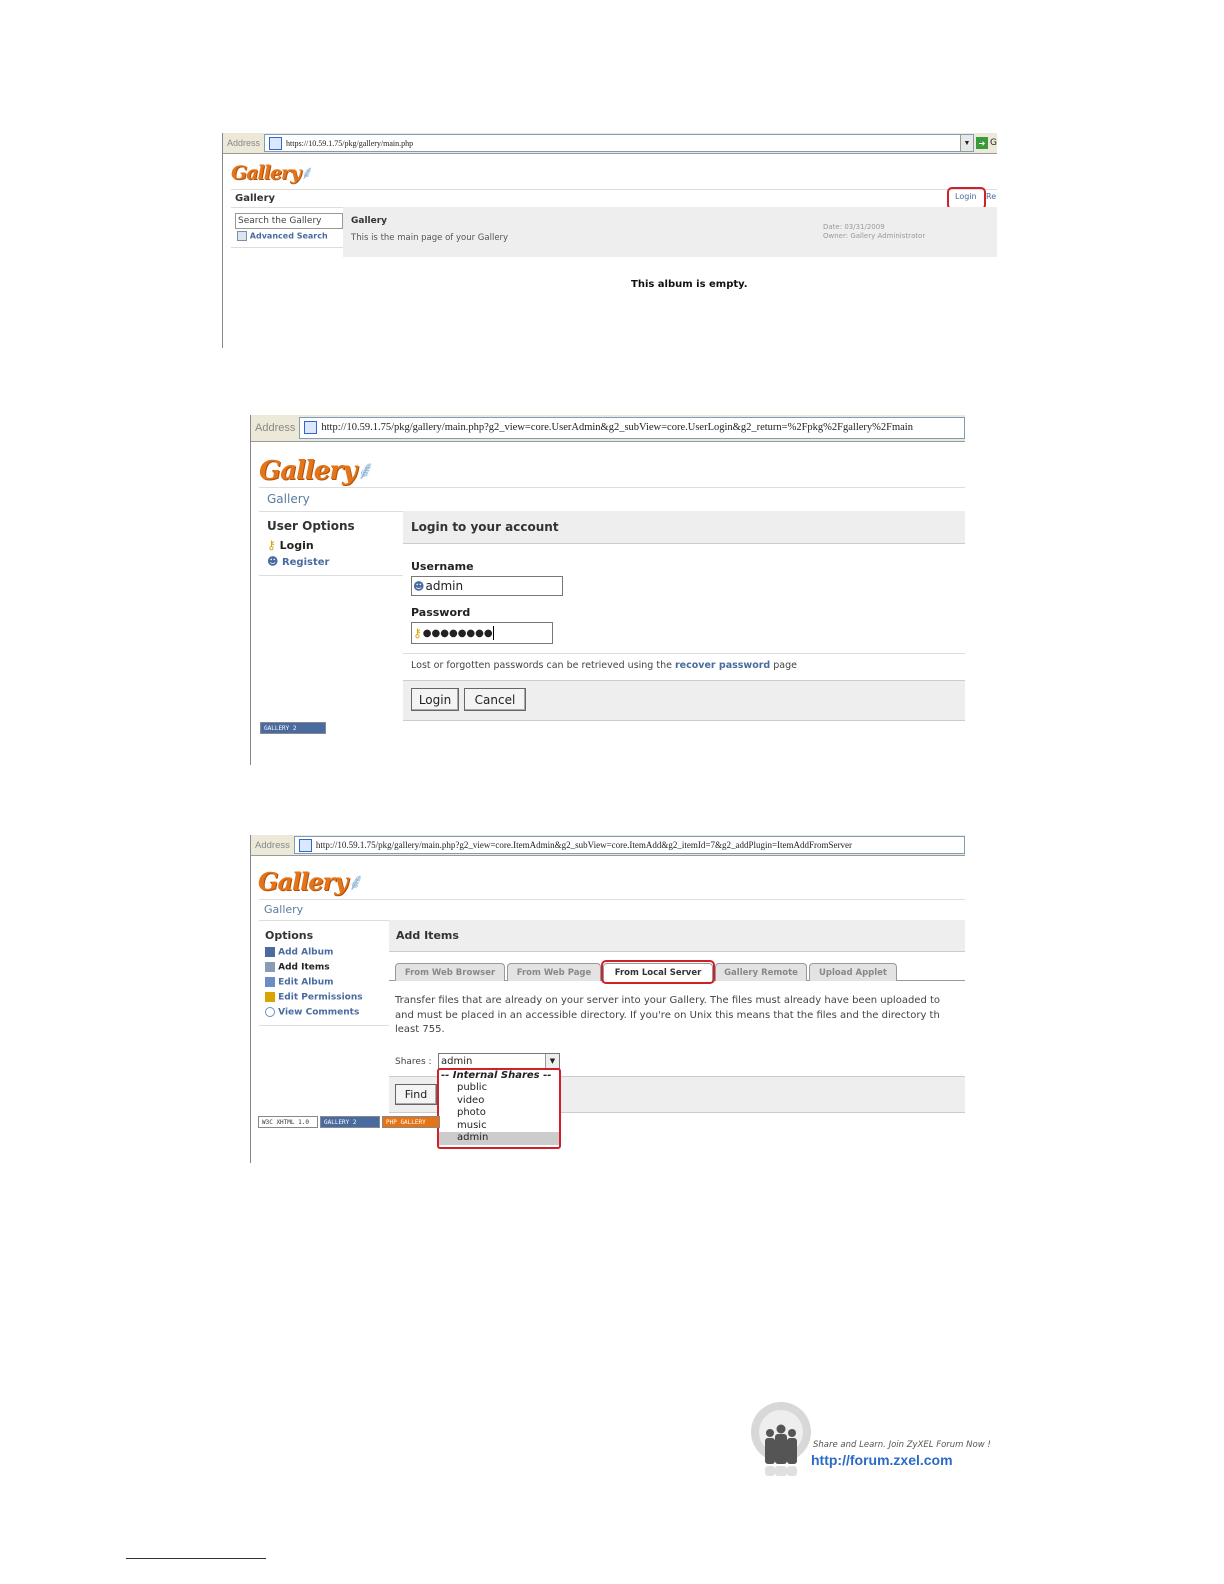  Describe the element at coordinates (311, 526) in the screenshot. I see `sidebar-title: User Options` at that location.